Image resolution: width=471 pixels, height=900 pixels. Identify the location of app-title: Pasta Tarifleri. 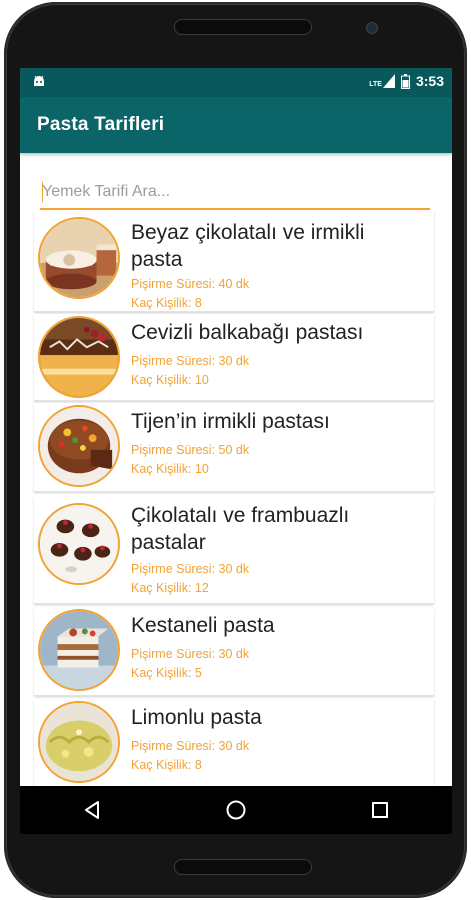
(101, 124).